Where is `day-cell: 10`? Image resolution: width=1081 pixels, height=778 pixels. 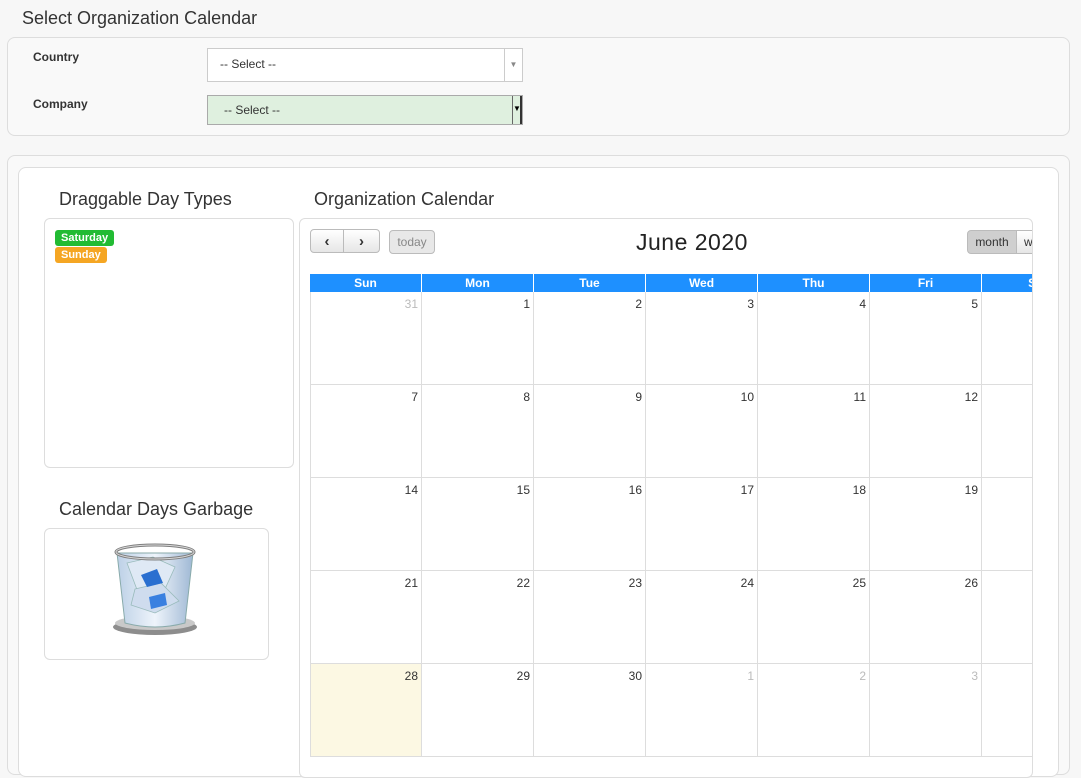
day-cell: 10 is located at coordinates (702, 431).